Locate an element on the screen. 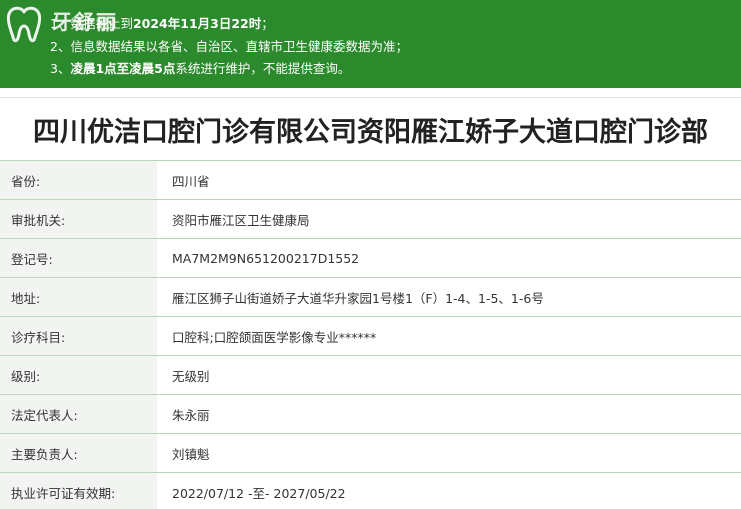 Image resolution: width=741 pixels, height=509 pixels. row-value: 刘镇魁 is located at coordinates (191, 454).